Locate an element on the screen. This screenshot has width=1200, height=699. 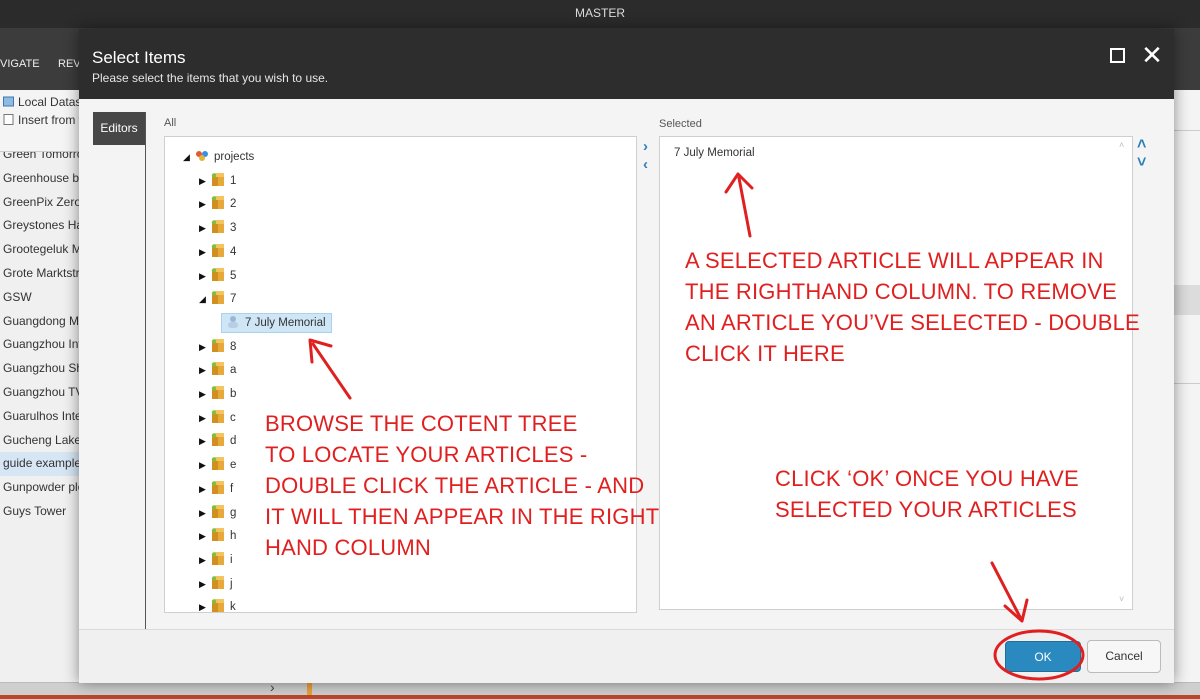
tree-item: ▶ e is located at coordinates (217, 465).